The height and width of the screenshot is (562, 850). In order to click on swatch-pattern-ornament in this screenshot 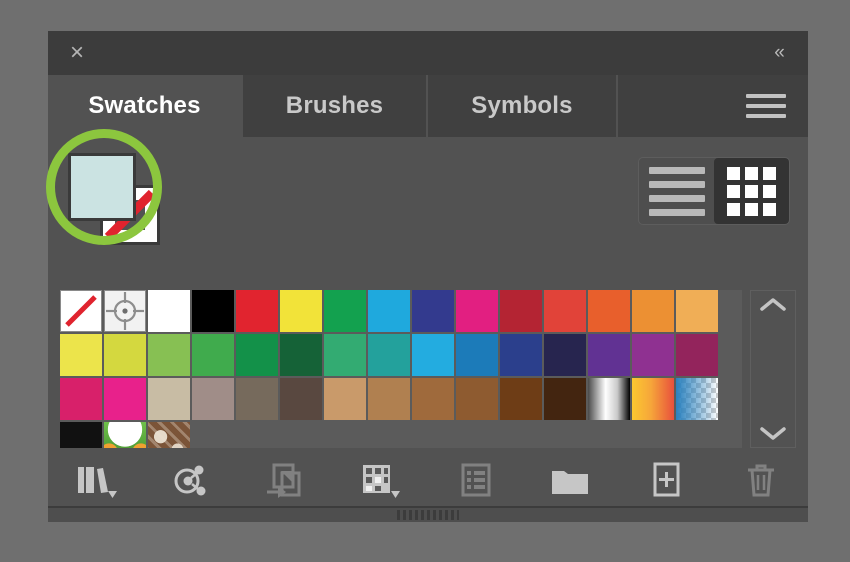, I will do `click(169, 435)`.